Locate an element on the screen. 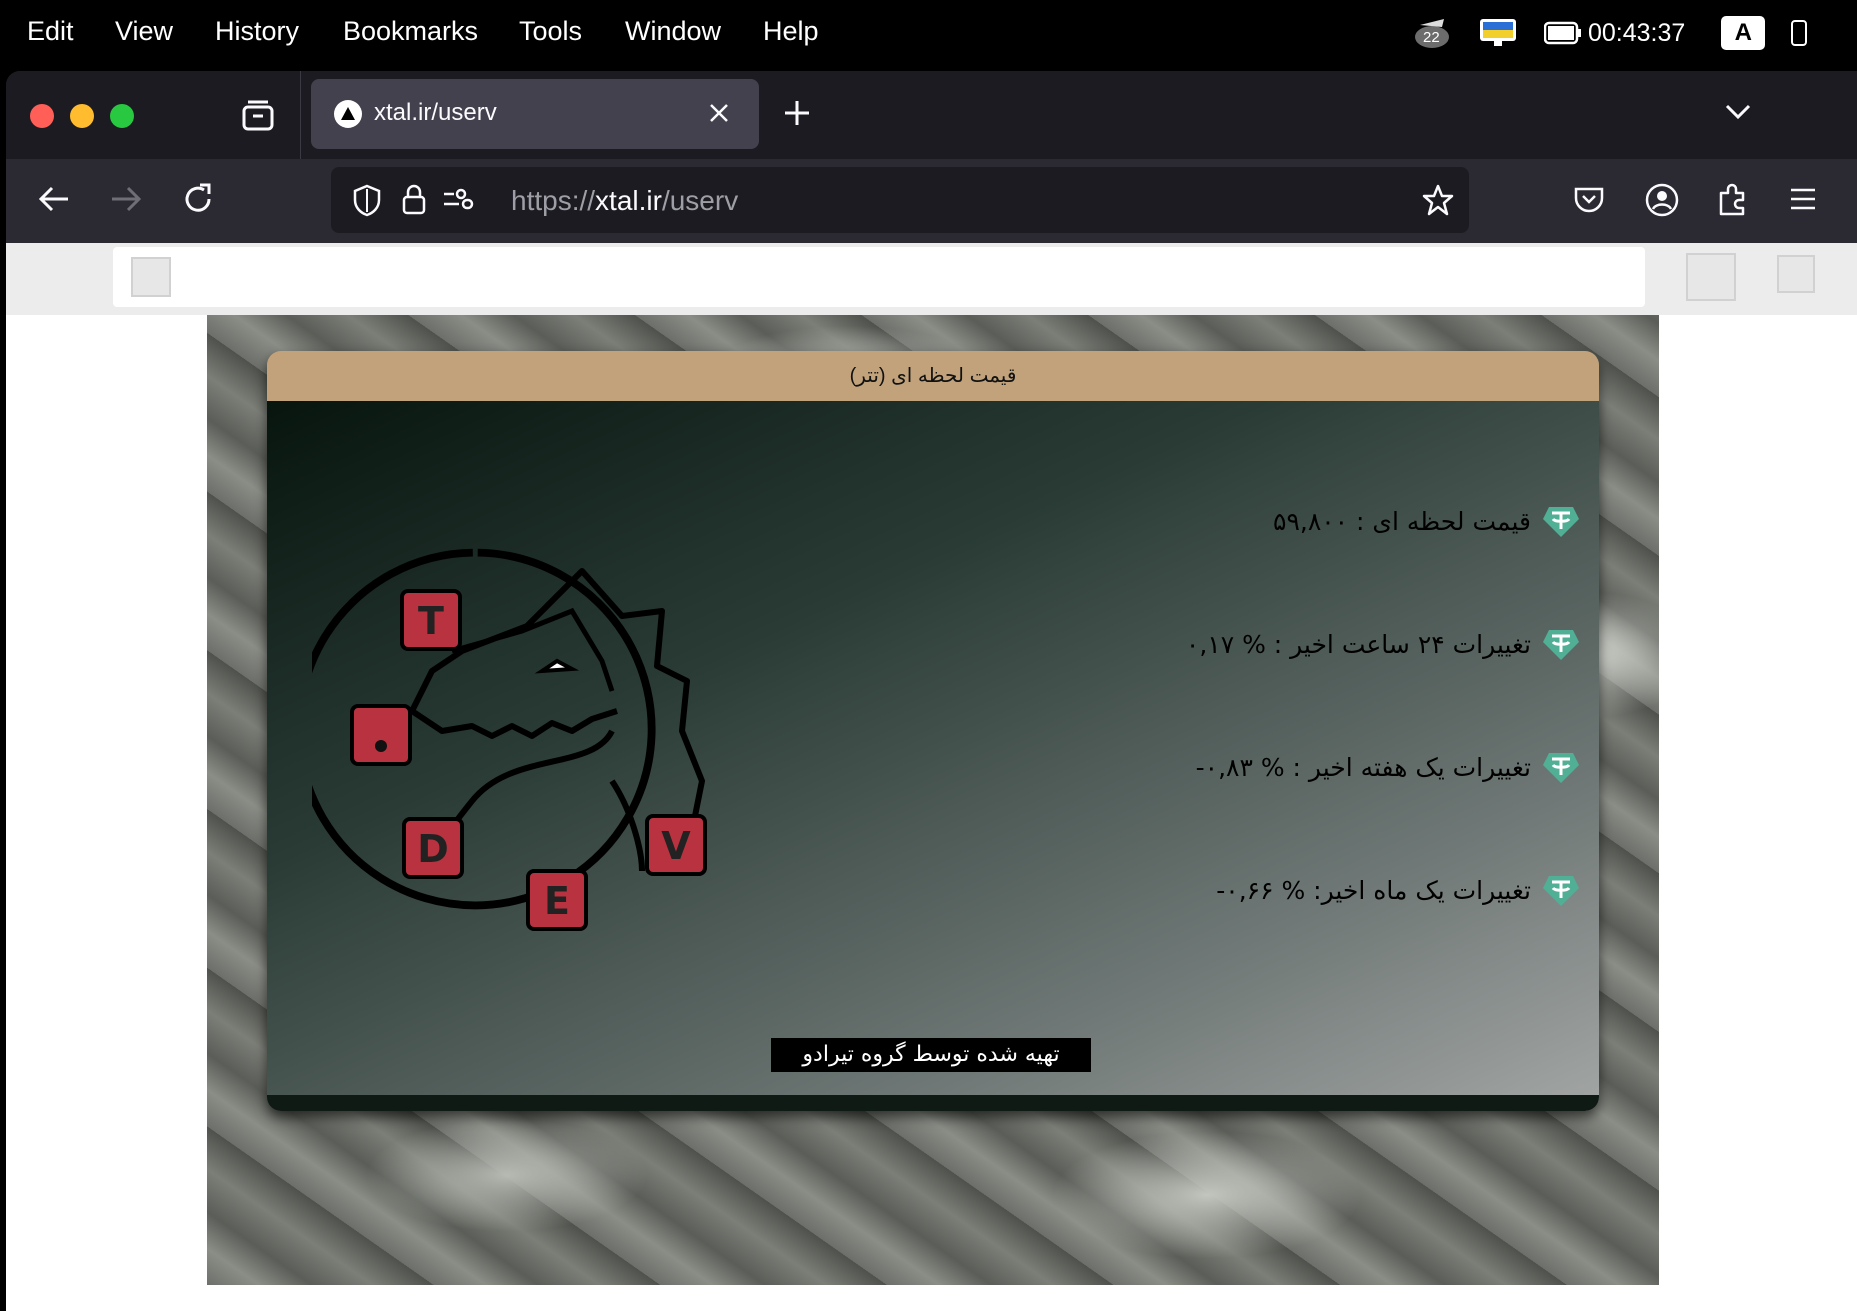 The image size is (1857, 1311). tracking-protection-shield-icon is located at coordinates (367, 200).